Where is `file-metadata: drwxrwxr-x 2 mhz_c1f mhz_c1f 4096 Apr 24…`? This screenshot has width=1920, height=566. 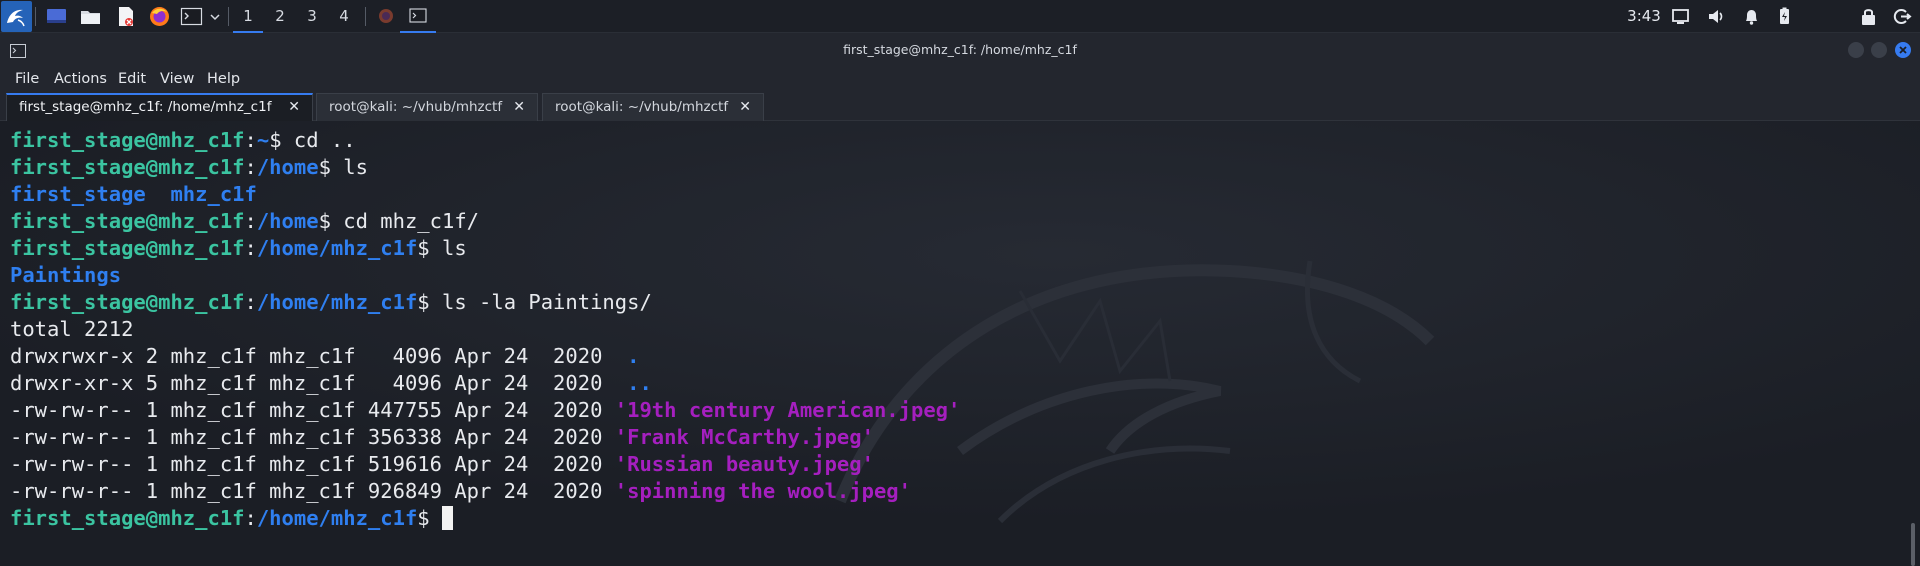
file-metadata: drwxrwxr-x 2 mhz_c1f mhz_c1f 4096 Apr 24… is located at coordinates (312, 356).